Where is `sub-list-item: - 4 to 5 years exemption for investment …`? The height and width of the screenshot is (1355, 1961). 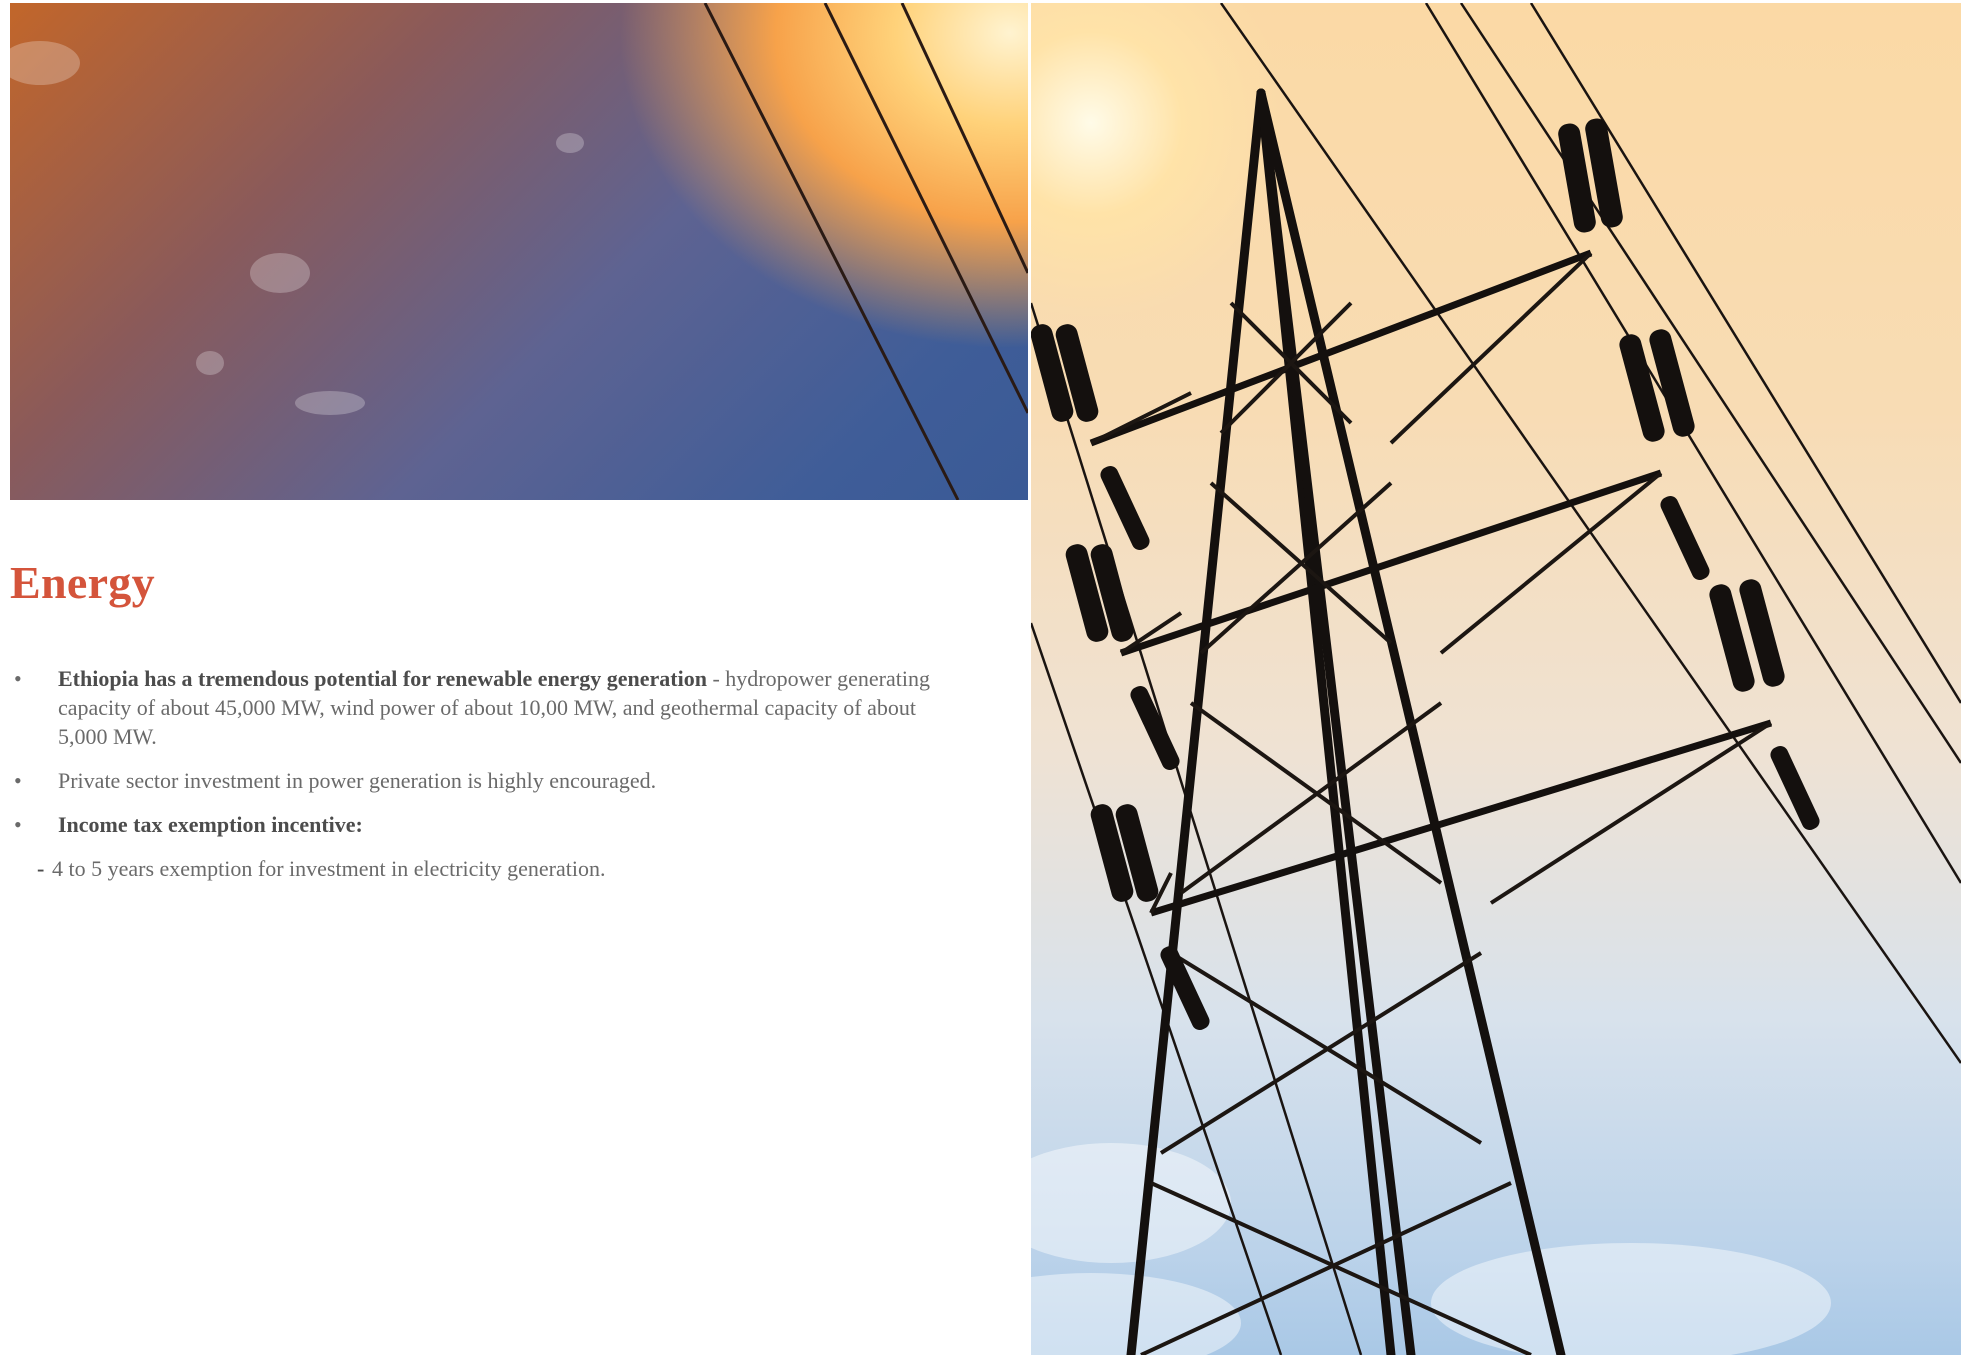
sub-list-item: - 4 to 5 years exemption for investment … is located at coordinates (485, 868).